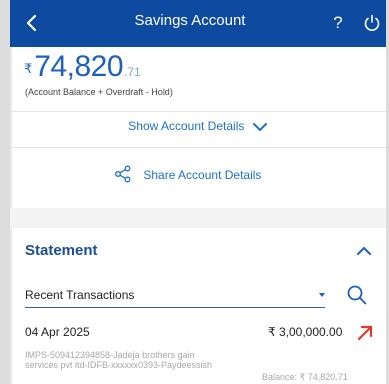 This screenshot has width=389, height=384. Describe the element at coordinates (305, 332) in the screenshot. I see `transaction-amount: ₹ 3,00,000.00` at that location.